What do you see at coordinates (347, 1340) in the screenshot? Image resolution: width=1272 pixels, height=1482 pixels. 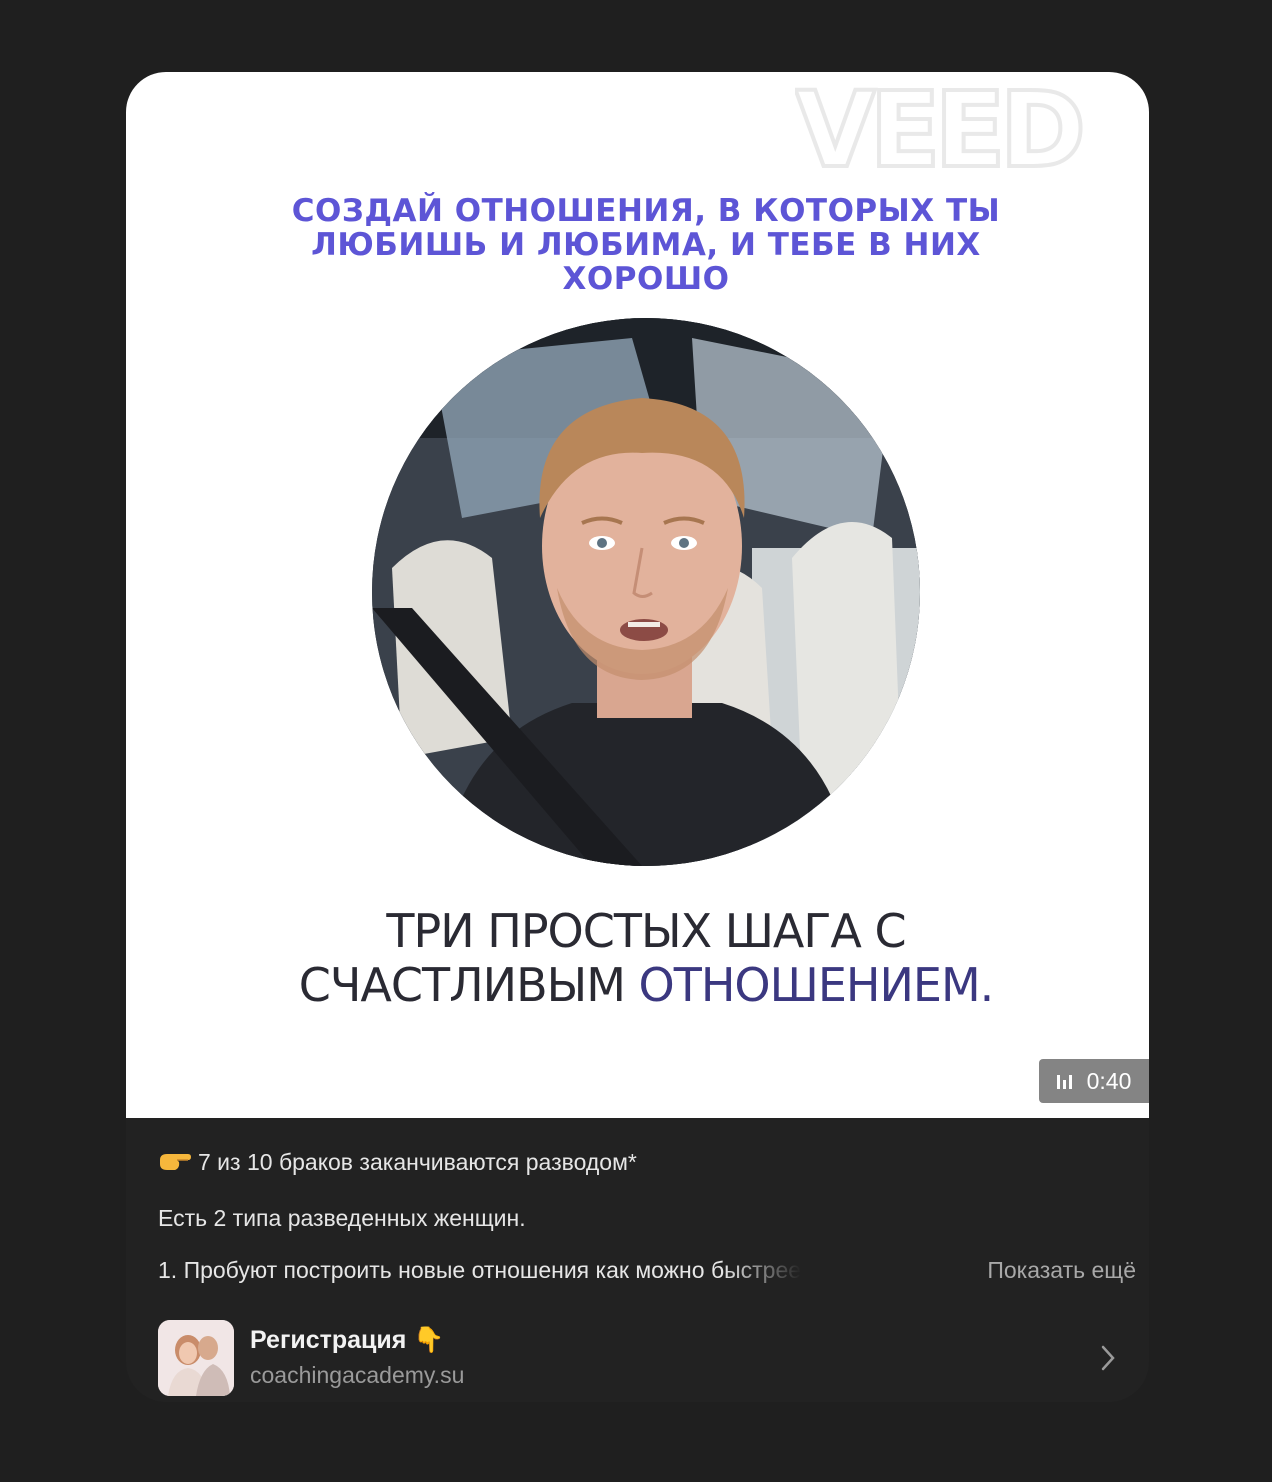 I see `link-title: Регистрация 👇` at bounding box center [347, 1340].